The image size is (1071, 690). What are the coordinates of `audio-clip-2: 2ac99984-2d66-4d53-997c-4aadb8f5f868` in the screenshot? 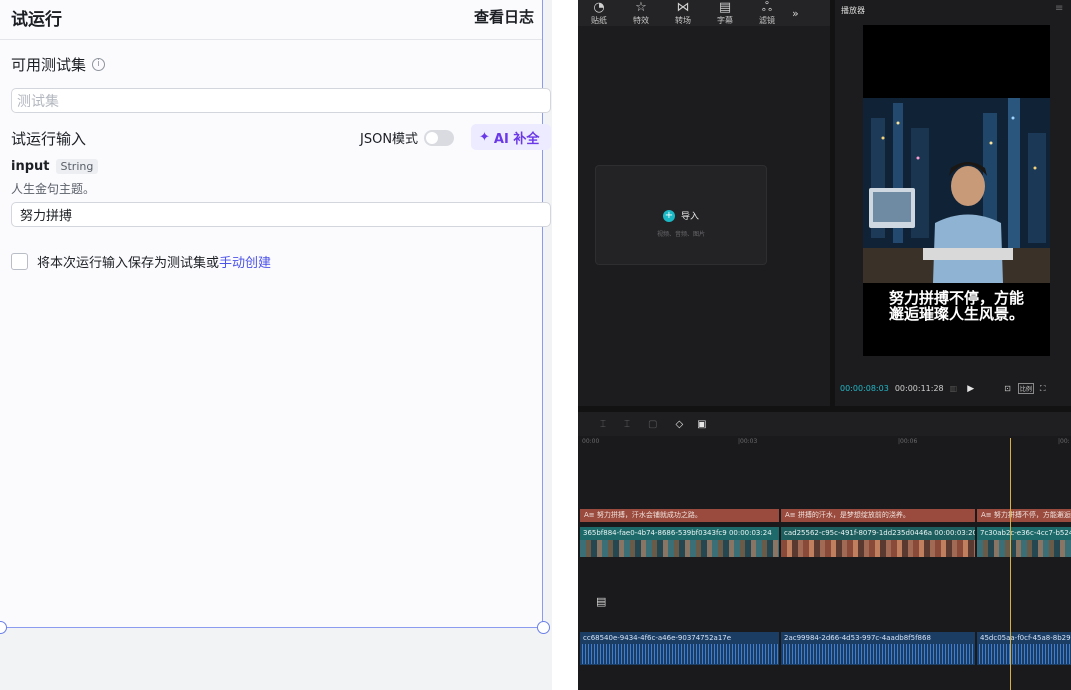 It's located at (878, 648).